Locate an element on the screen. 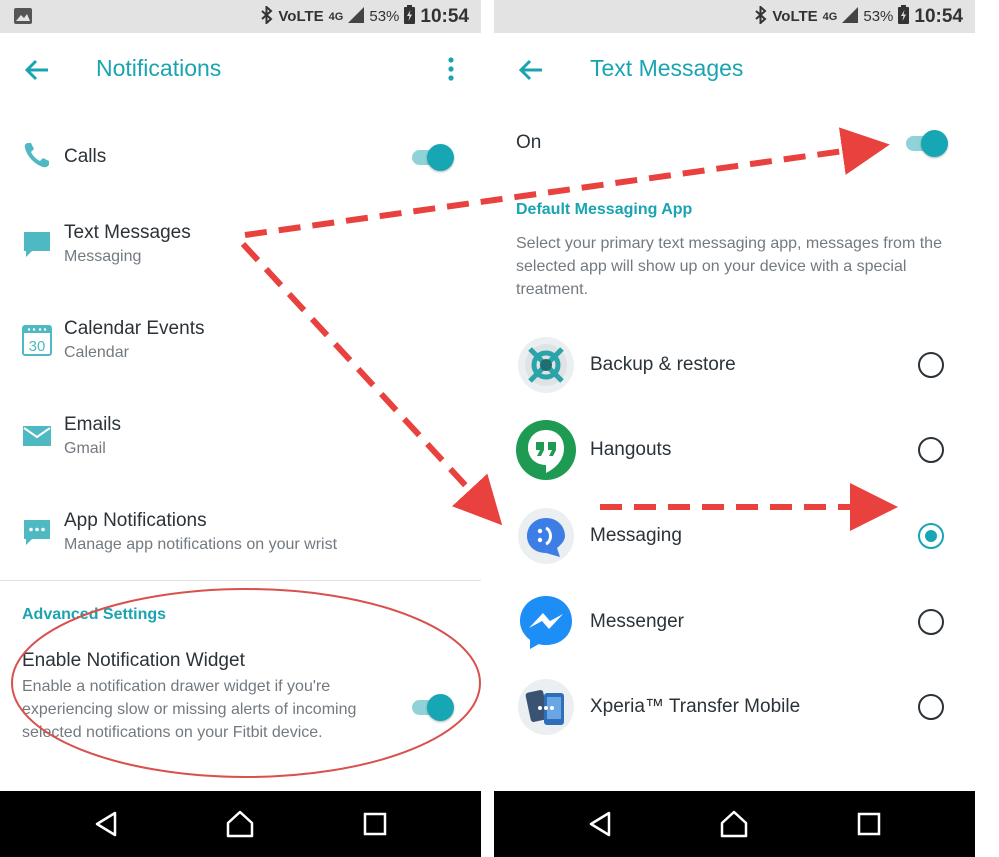 This screenshot has width=999, height=857. app-option-xperia-transfer: Xperia™ Transfer Mobile is located at coordinates (734, 707).